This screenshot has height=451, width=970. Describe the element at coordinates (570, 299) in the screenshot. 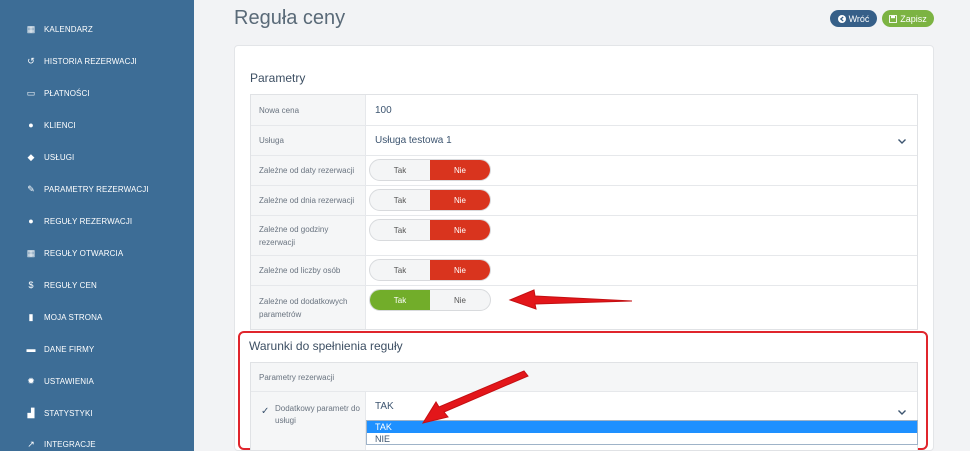

I see `arrow-toggle-annotation` at that location.